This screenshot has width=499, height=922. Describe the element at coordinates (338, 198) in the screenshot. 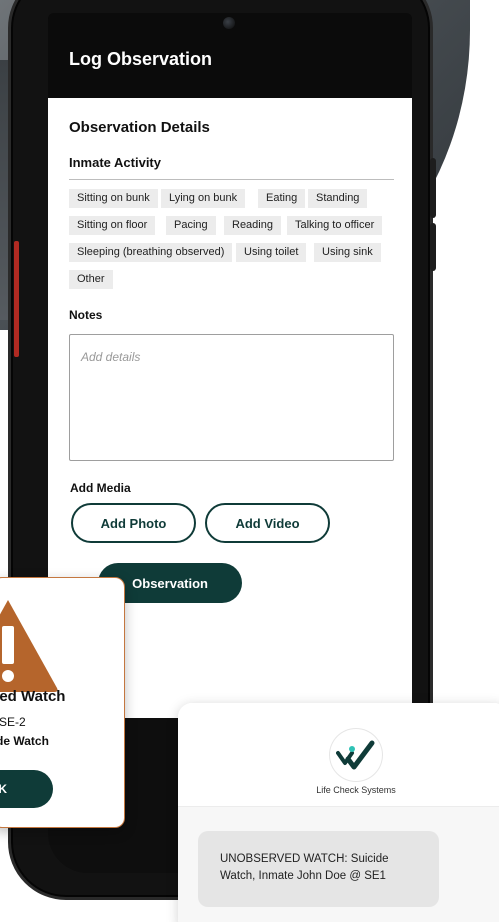

I see `activity-chip-standing: Standing` at that location.